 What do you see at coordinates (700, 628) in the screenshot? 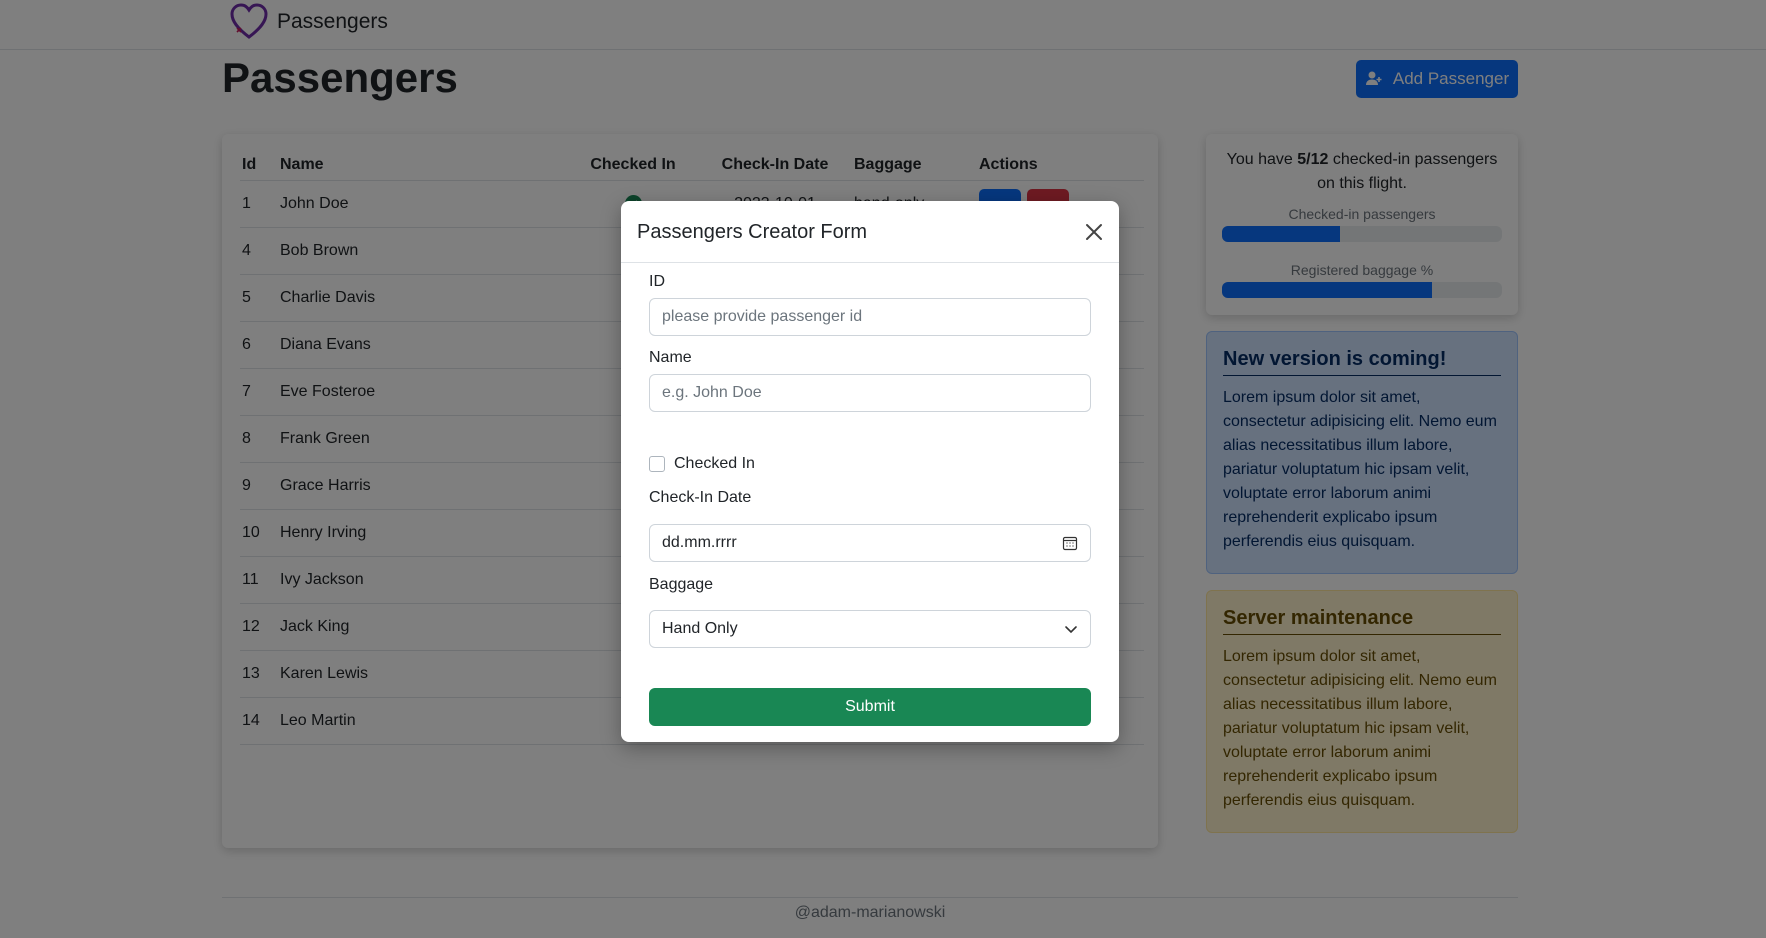
I see `baggage-selected-value: Hand Only` at bounding box center [700, 628].